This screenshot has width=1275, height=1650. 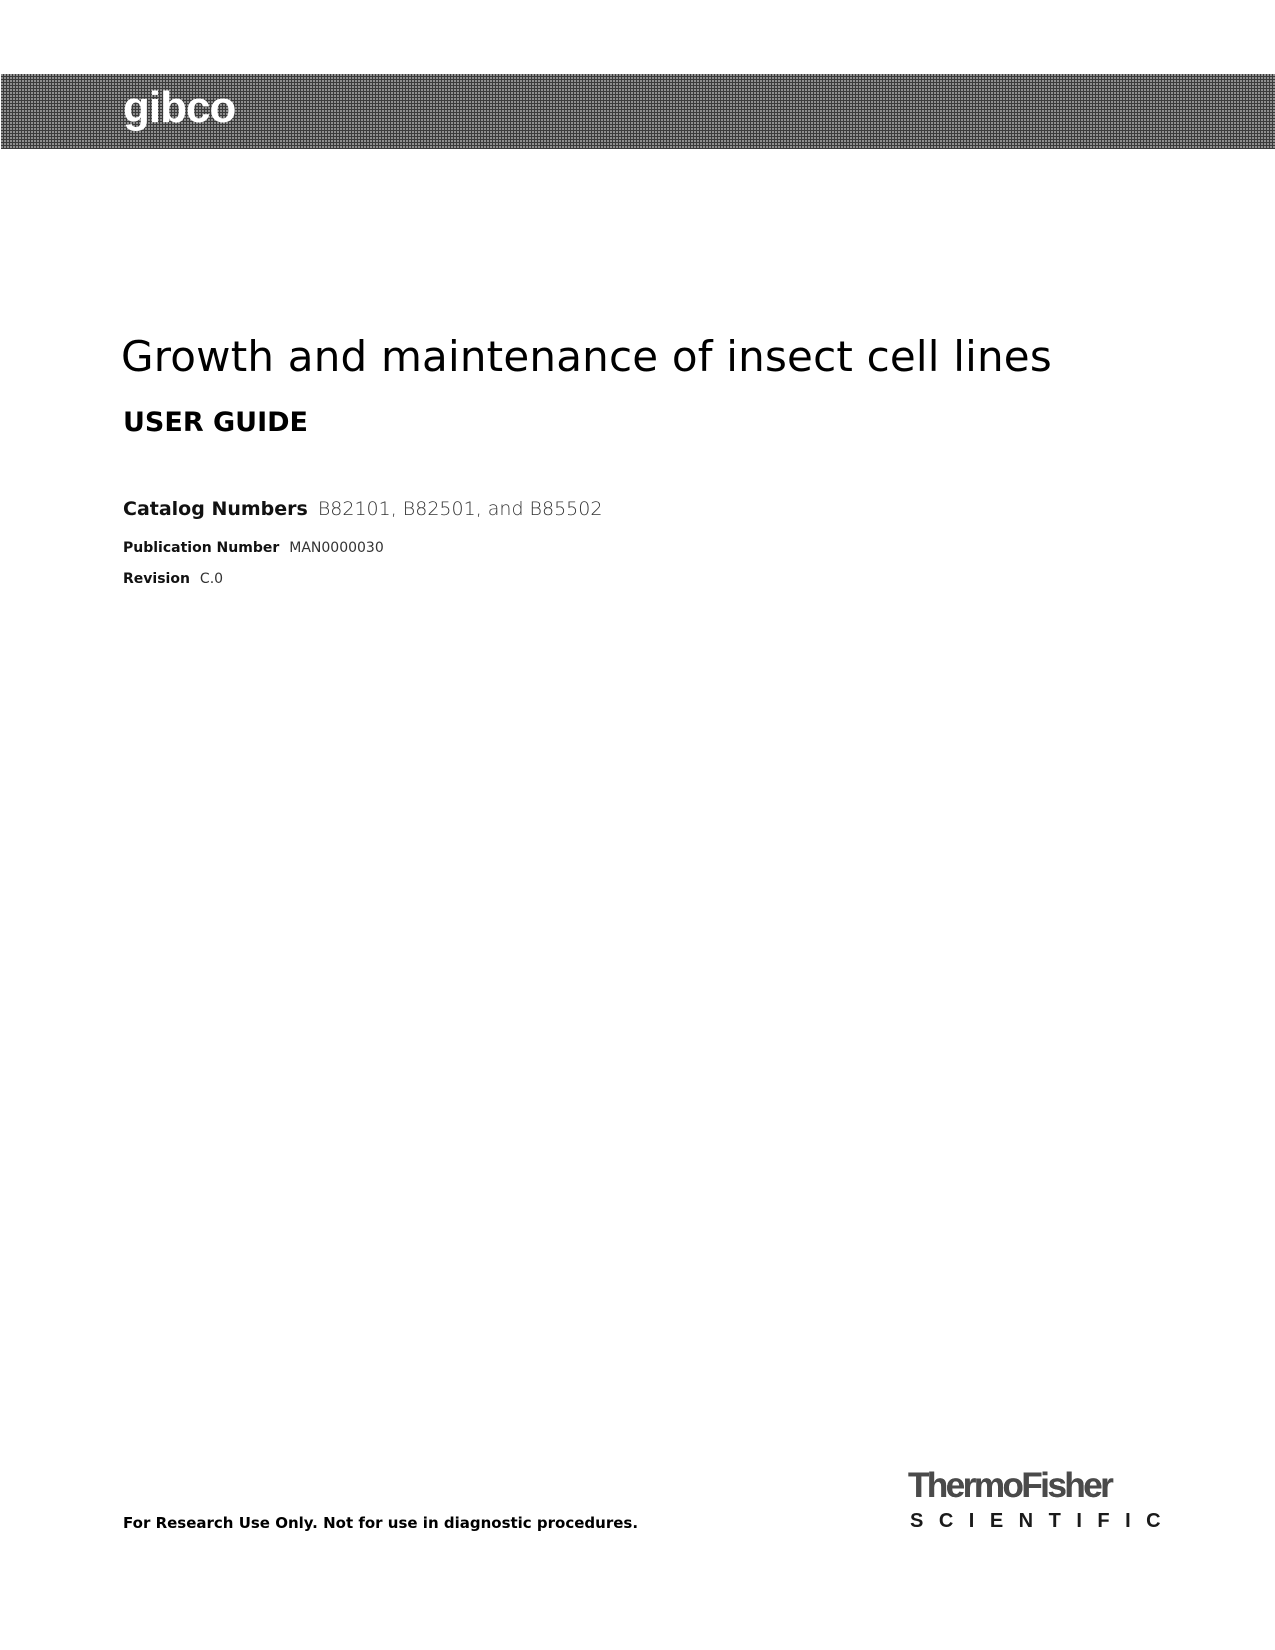 What do you see at coordinates (460, 509) in the screenshot?
I see `catalog-numbers-value: B82101, B82501, and B85502` at bounding box center [460, 509].